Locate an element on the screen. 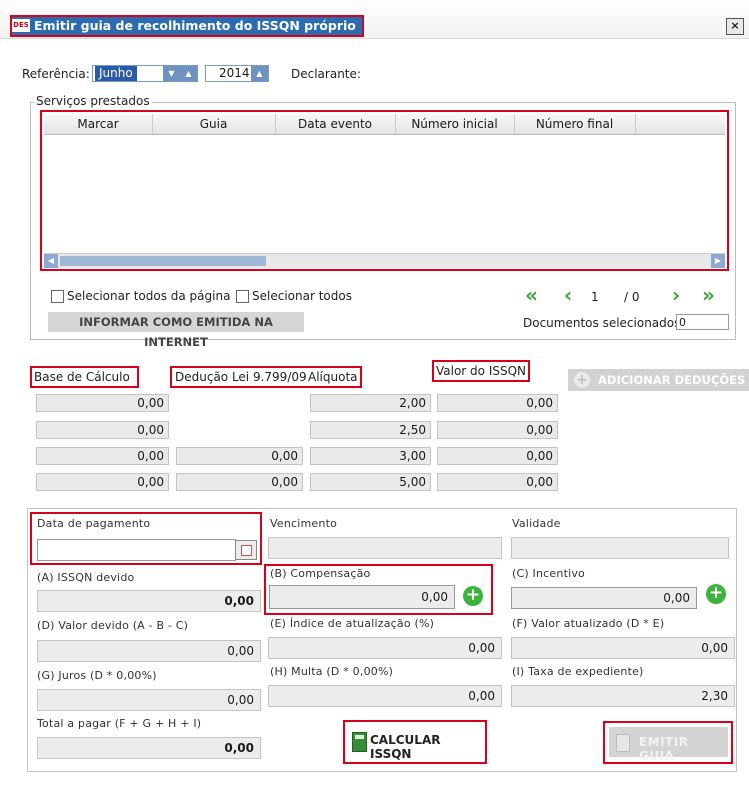 The image size is (749, 785). total-pagar-field: 0,00 is located at coordinates (149, 748).